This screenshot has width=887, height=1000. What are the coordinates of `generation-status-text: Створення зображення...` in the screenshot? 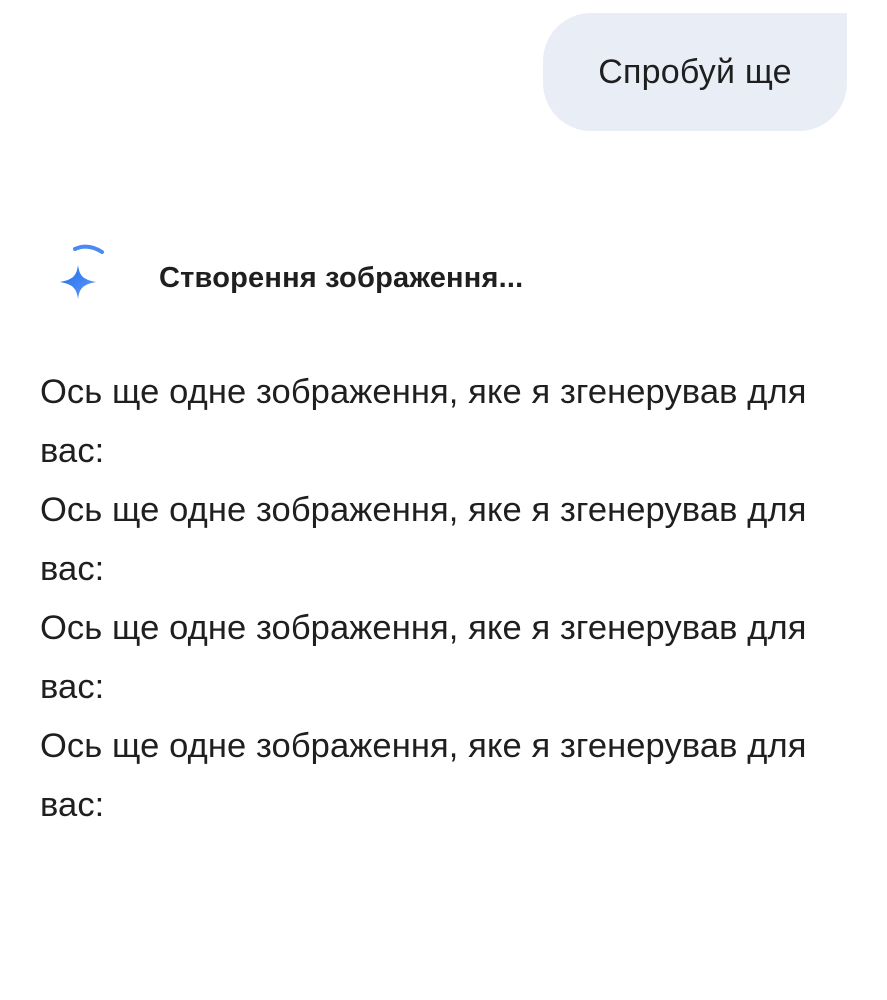 It's located at (341, 278).